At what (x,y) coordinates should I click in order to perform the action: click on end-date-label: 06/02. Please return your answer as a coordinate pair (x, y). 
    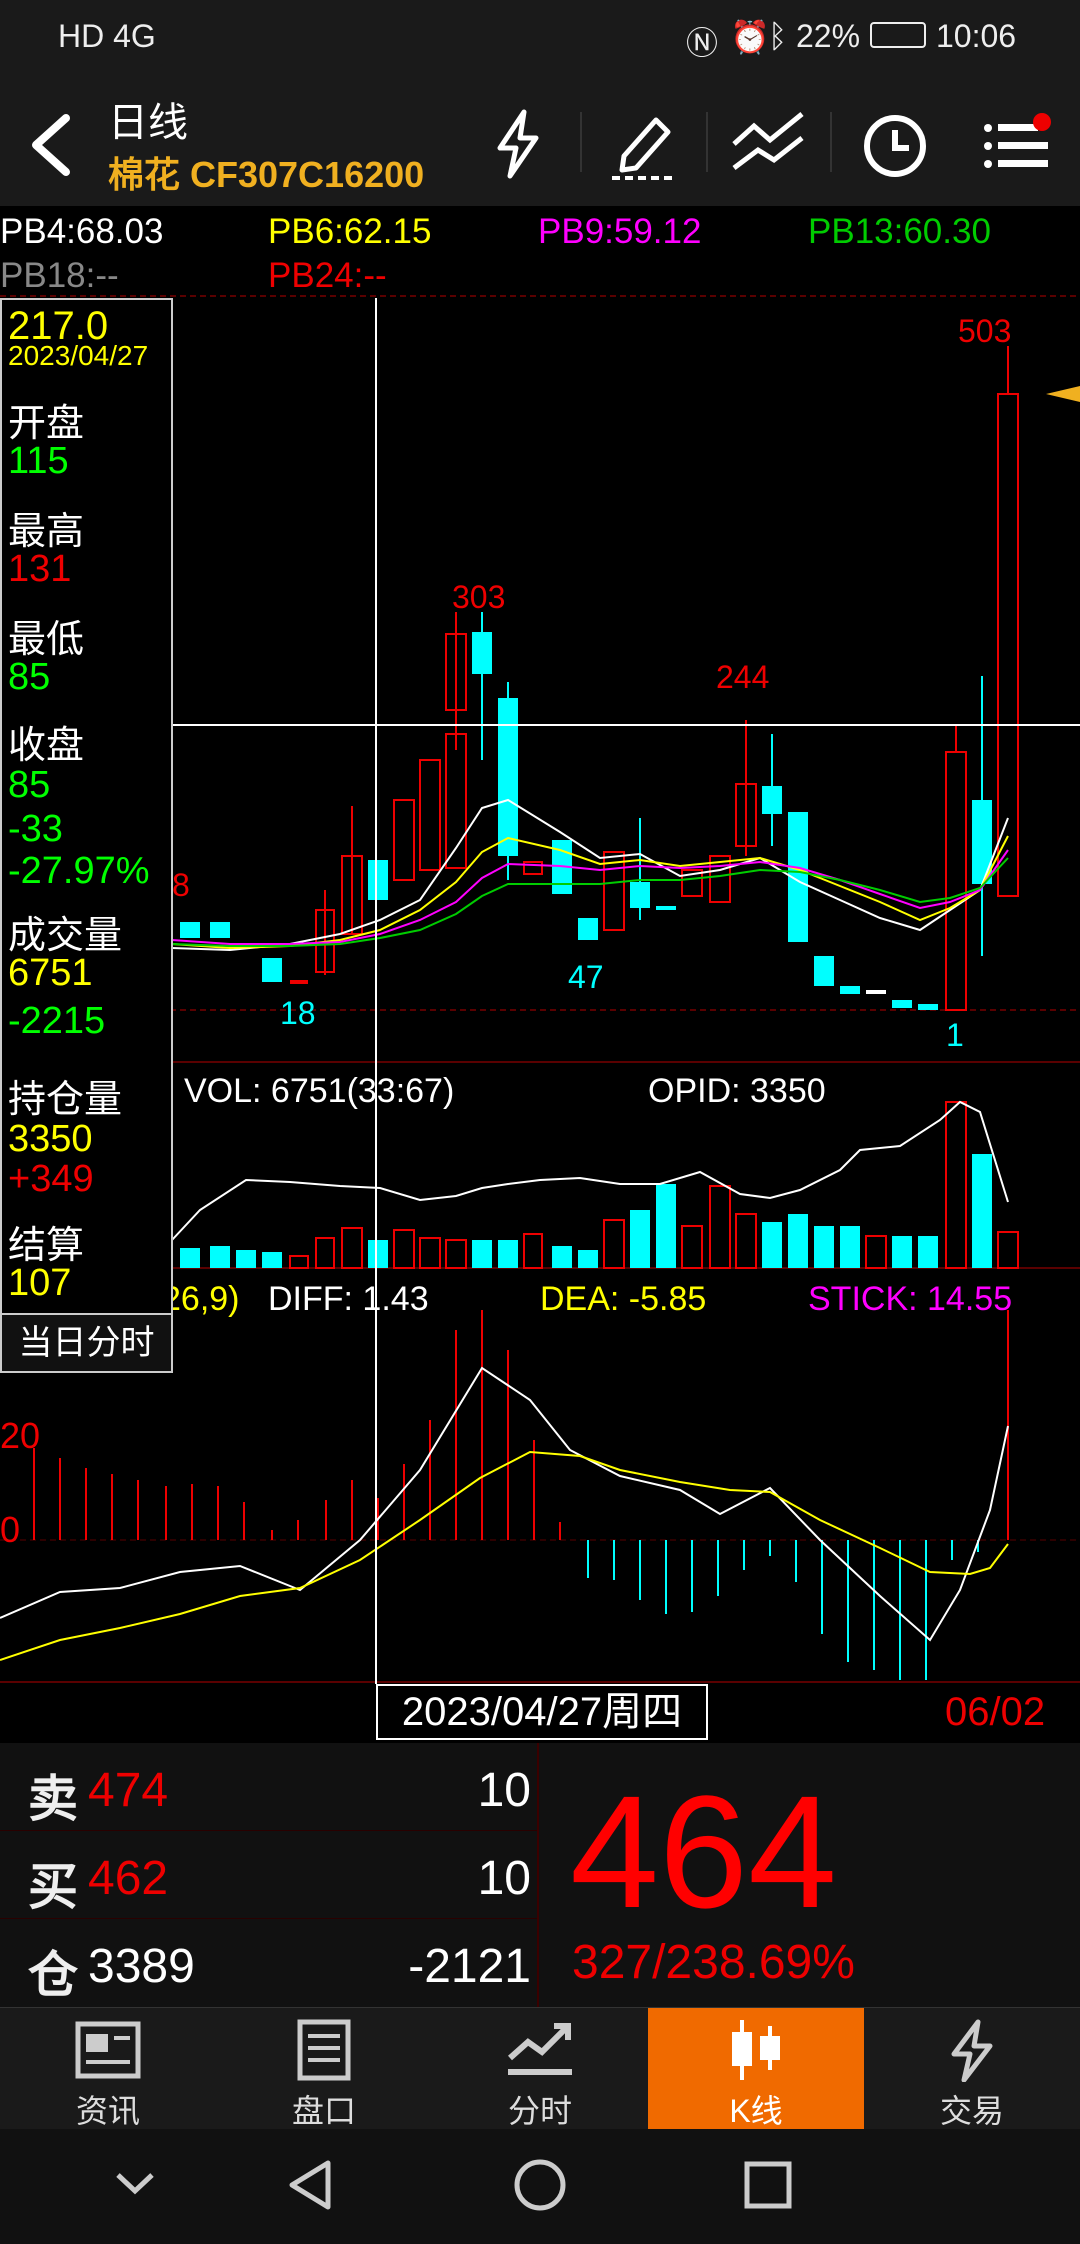
    Looking at the image, I should click on (995, 1712).